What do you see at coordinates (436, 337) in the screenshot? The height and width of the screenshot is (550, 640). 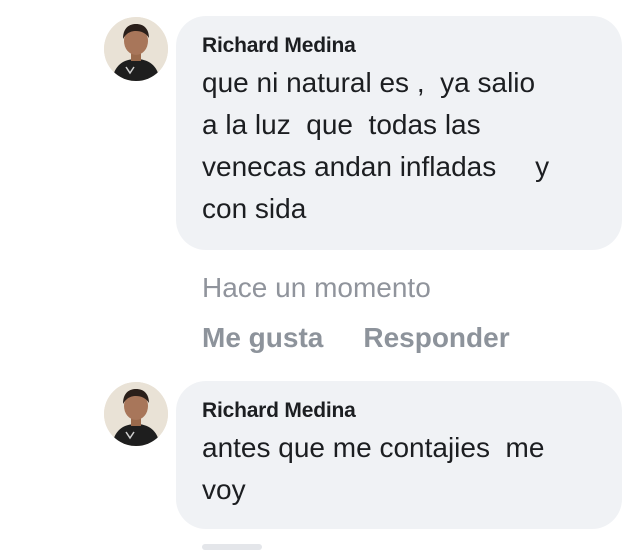 I see `reply-button: Responder` at bounding box center [436, 337].